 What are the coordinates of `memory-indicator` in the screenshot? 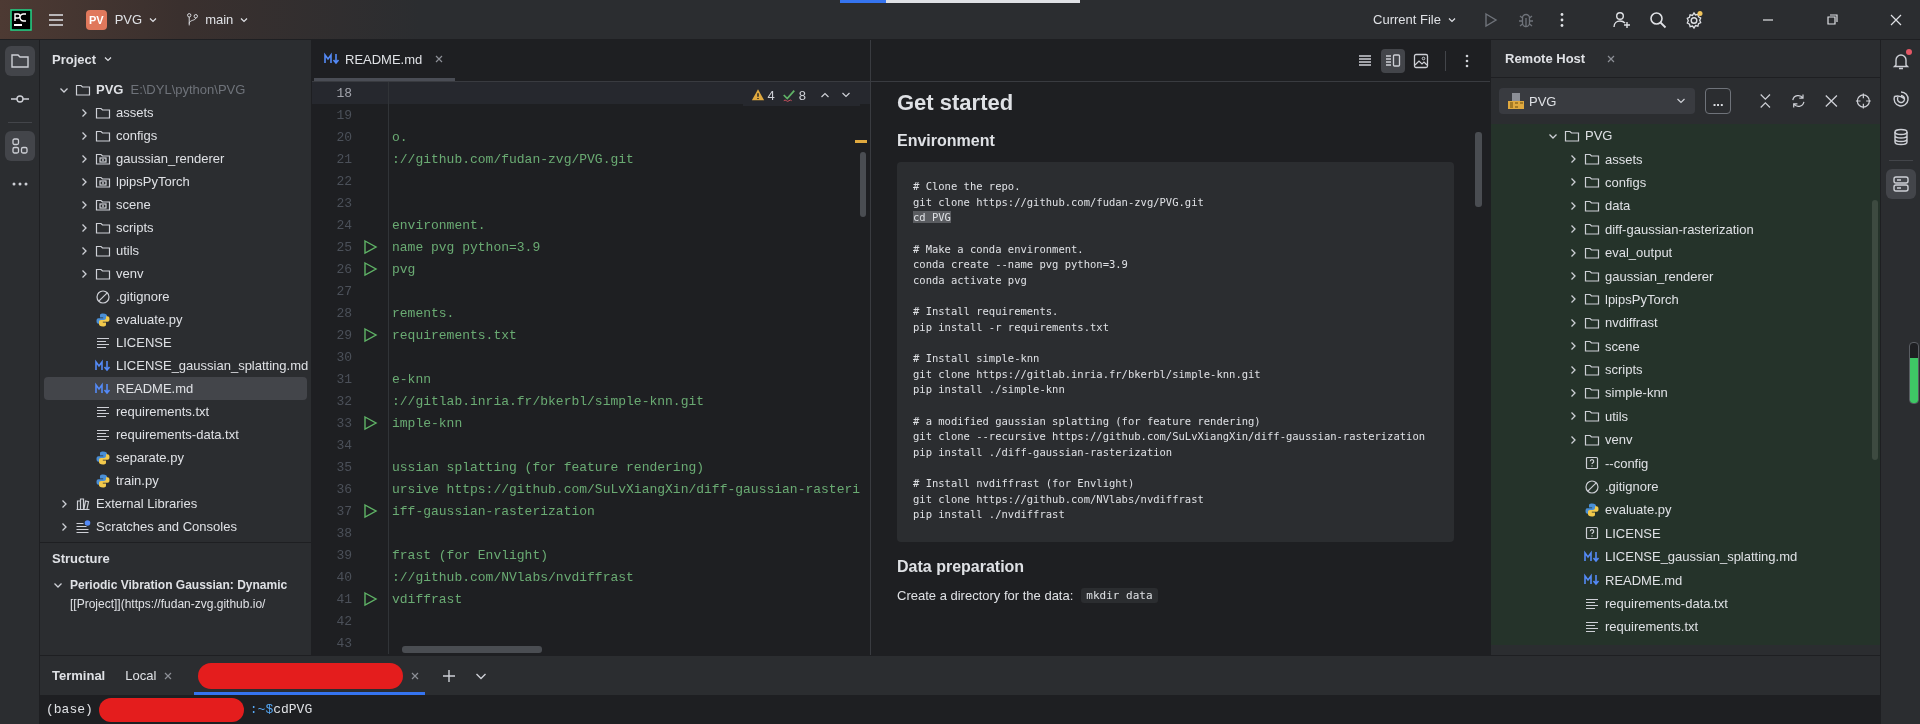 It's located at (1914, 373).